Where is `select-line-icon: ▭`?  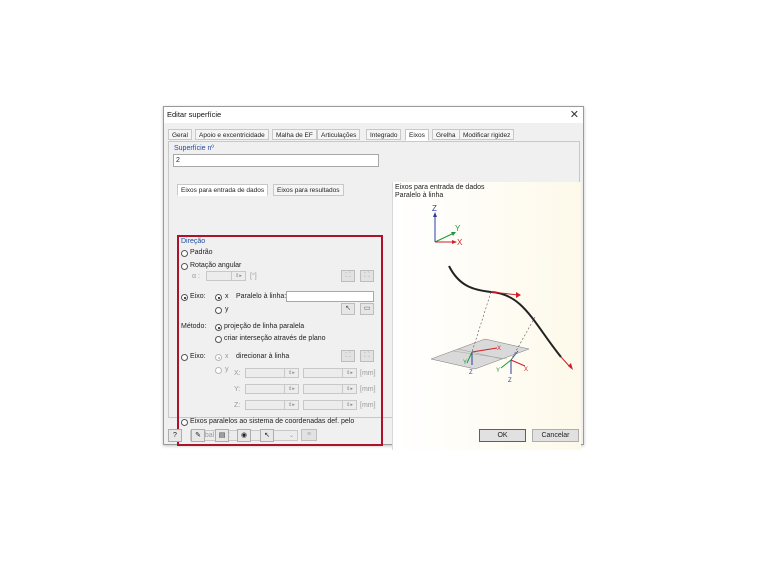 select-line-icon: ▭ is located at coordinates (367, 309).